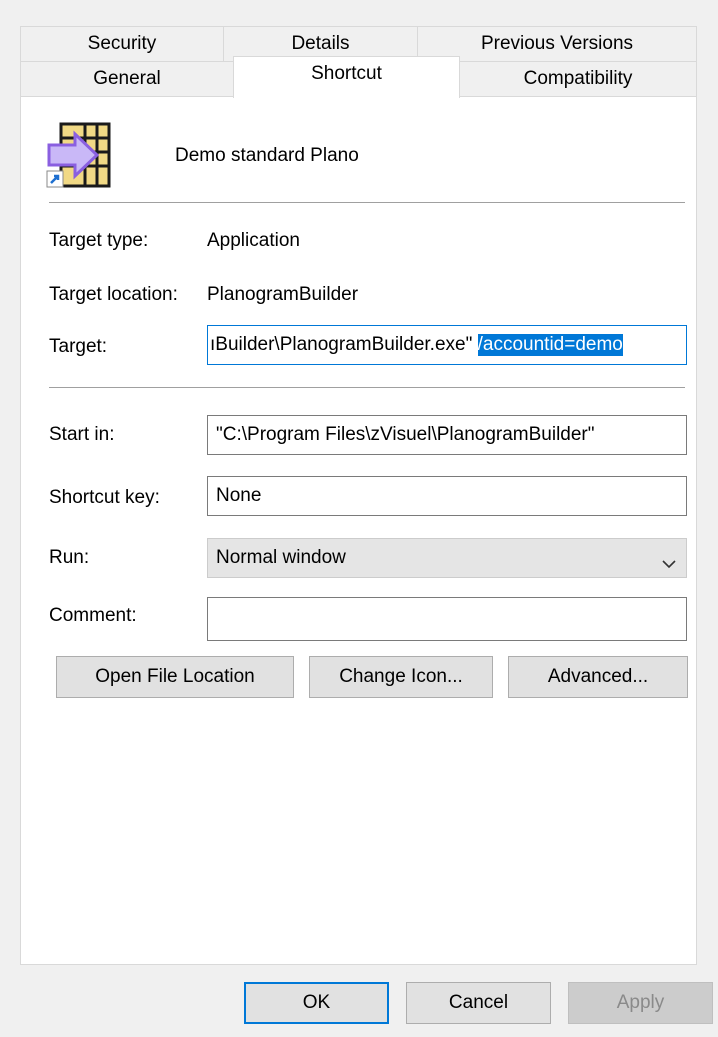  I want to click on tab-label: Shortcut, so click(346, 73).